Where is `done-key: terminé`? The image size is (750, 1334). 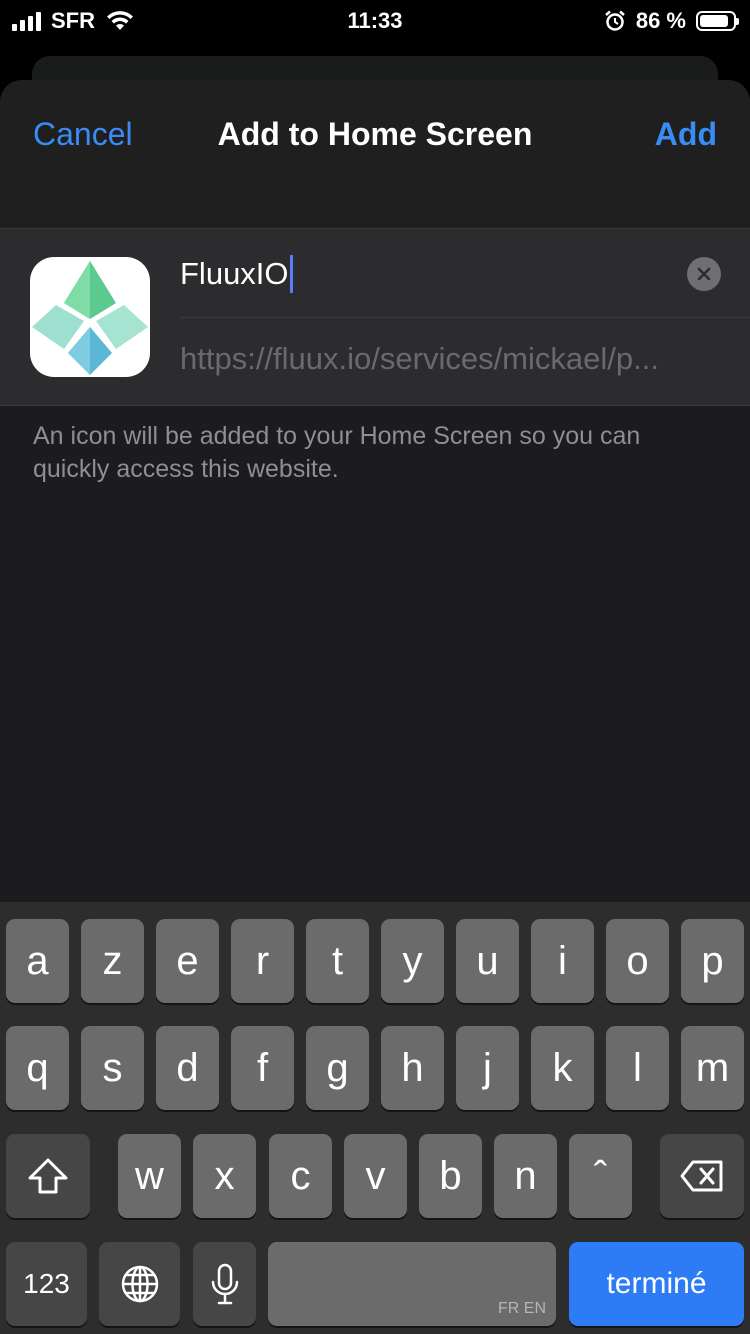 done-key: terminé is located at coordinates (656, 1284).